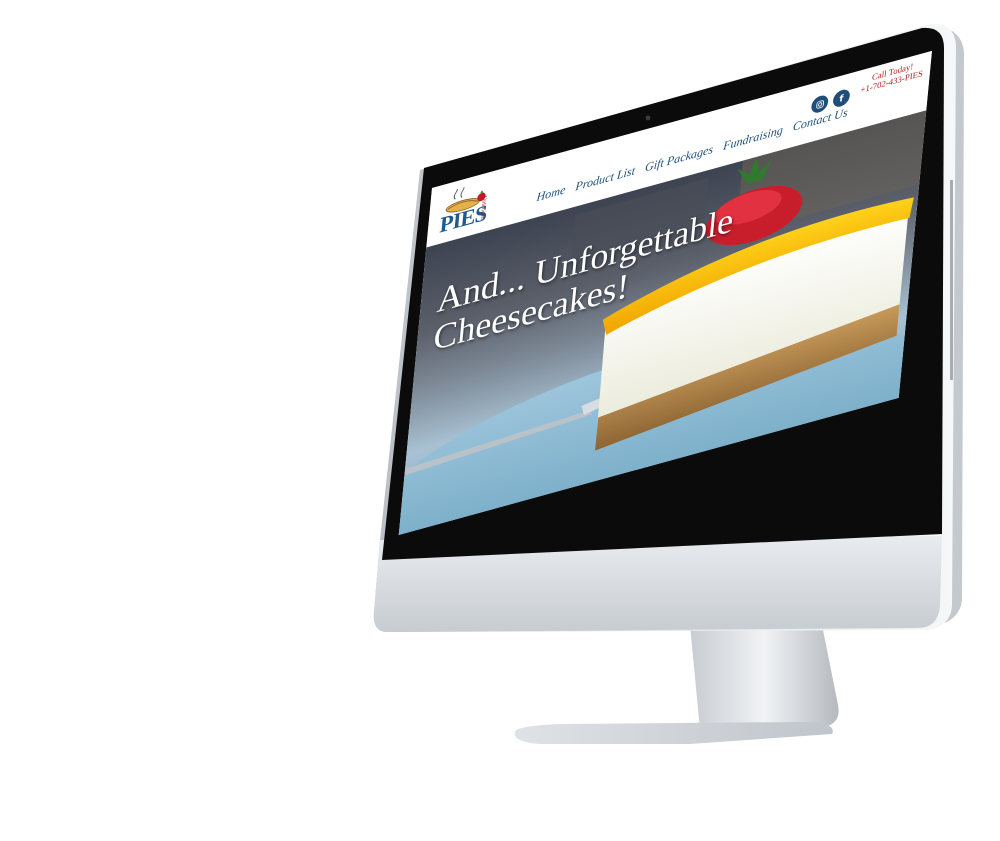 The height and width of the screenshot is (841, 1000). Describe the element at coordinates (551, 194) in the screenshot. I see `nav-home: Home` at that location.